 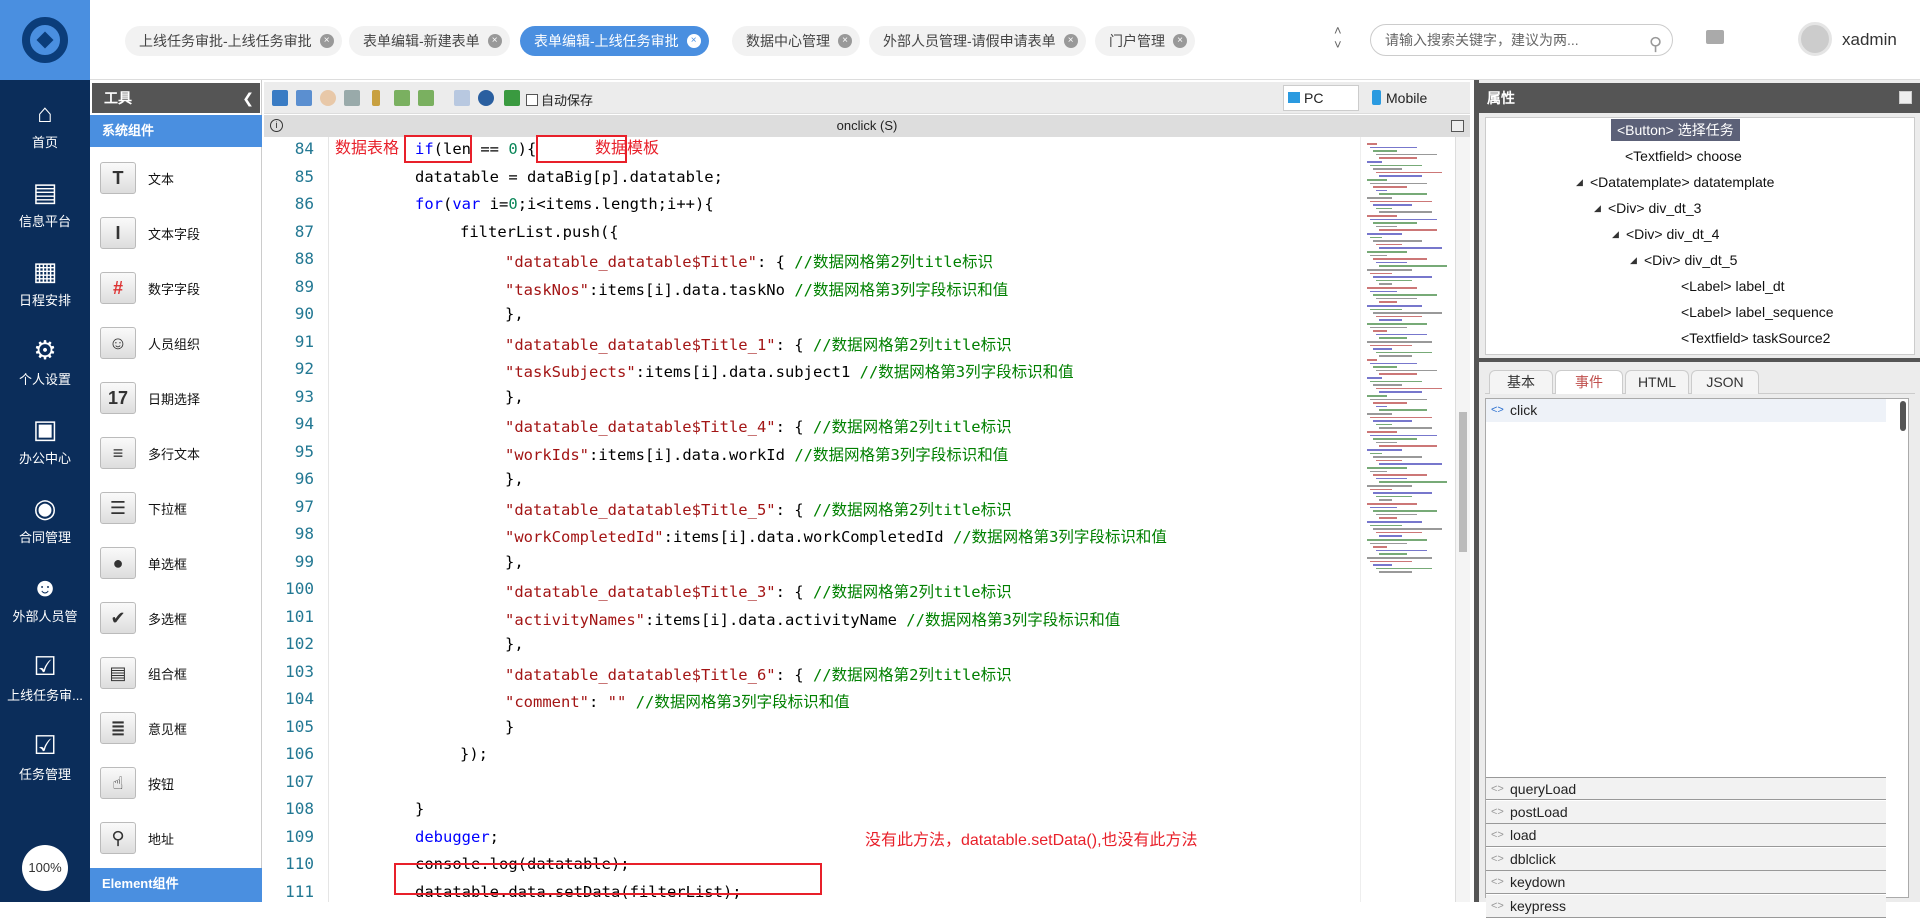 I want to click on help-icon, so click(x=486, y=98).